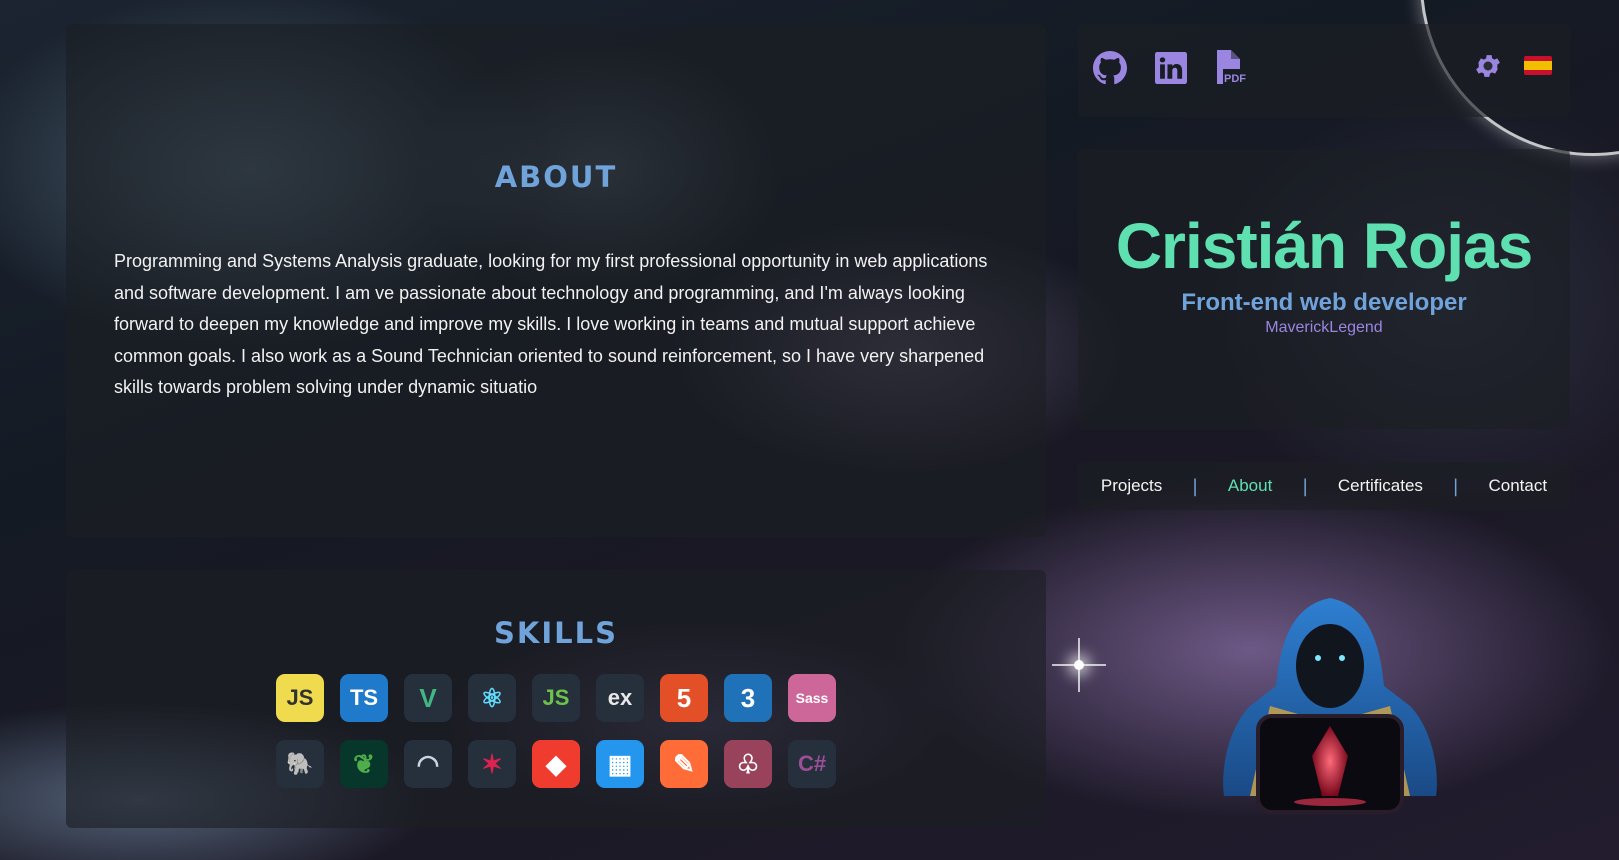 Image resolution: width=1619 pixels, height=860 pixels. I want to click on pdf-file-icon: PDF, so click(1231, 68).